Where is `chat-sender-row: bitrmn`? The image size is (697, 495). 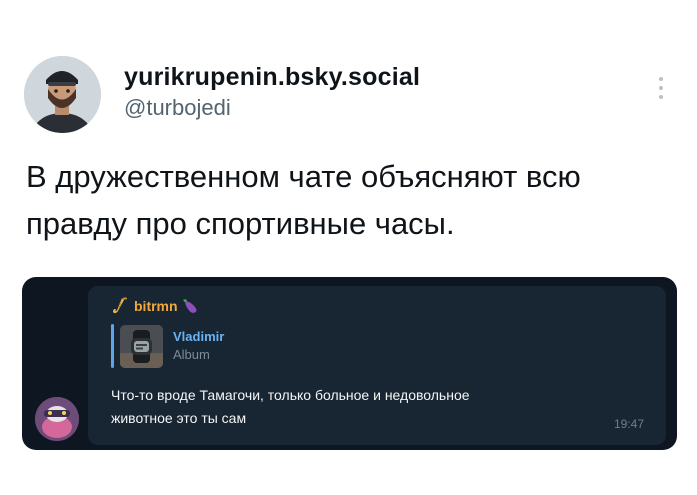
chat-sender-row: bitrmn is located at coordinates (155, 306).